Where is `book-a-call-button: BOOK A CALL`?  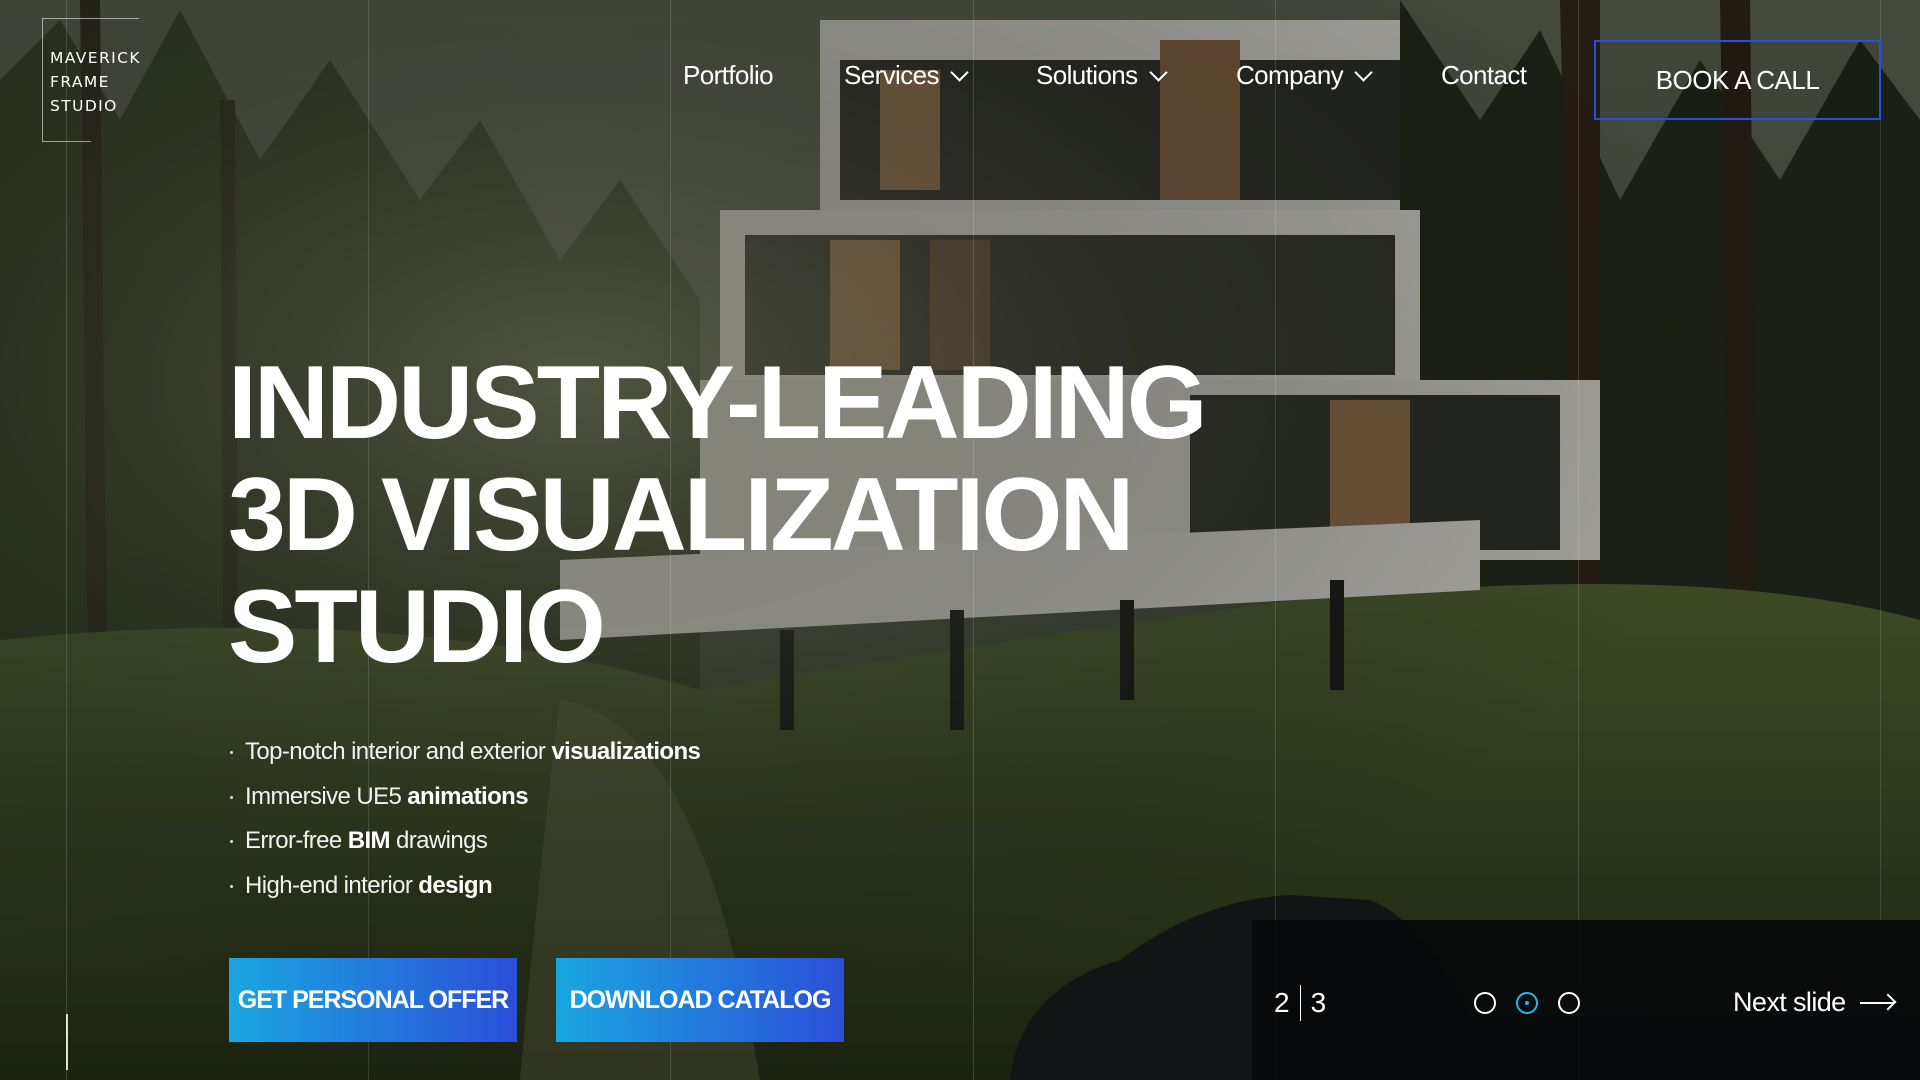 book-a-call-button: BOOK A CALL is located at coordinates (1737, 80).